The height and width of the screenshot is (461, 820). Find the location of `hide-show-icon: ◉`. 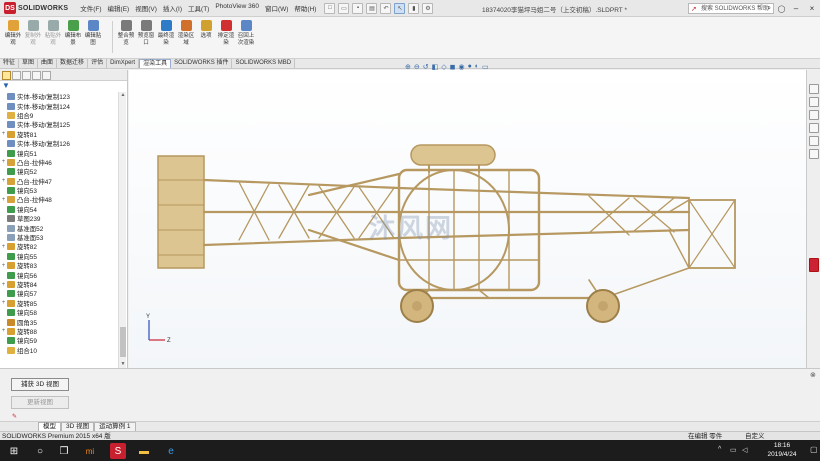

hide-show-icon: ◉ is located at coordinates (461, 67).